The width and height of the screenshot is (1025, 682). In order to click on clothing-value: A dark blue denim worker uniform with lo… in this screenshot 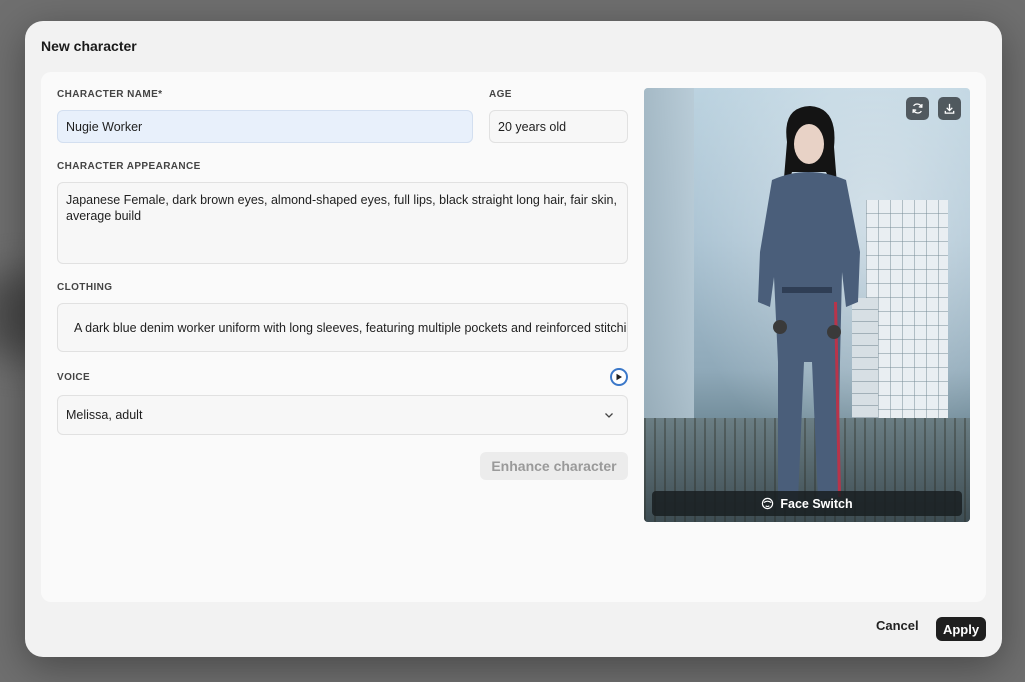, I will do `click(351, 327)`.